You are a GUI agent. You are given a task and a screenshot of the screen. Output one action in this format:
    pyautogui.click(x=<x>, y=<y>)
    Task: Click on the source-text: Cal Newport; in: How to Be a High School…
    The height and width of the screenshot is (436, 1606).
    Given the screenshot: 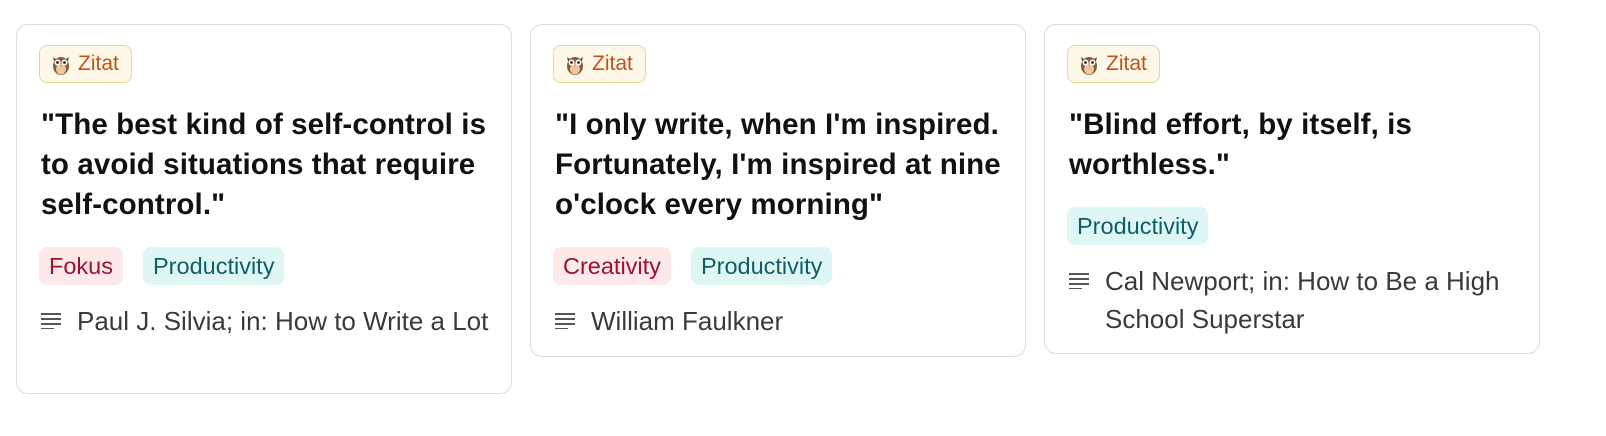 What is the action you would take?
    pyautogui.click(x=1302, y=300)
    